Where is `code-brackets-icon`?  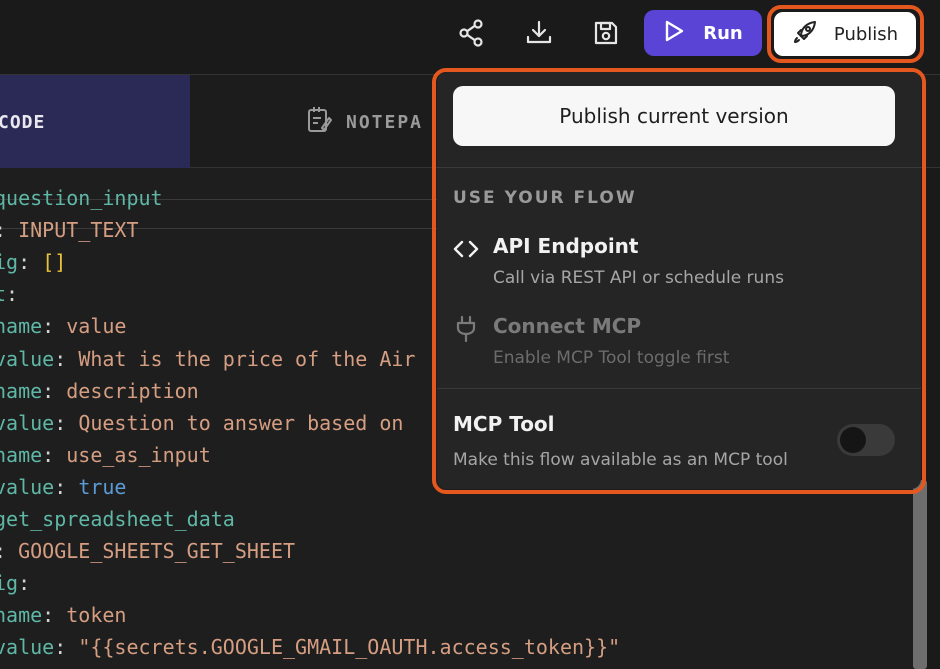
code-brackets-icon is located at coordinates (466, 249).